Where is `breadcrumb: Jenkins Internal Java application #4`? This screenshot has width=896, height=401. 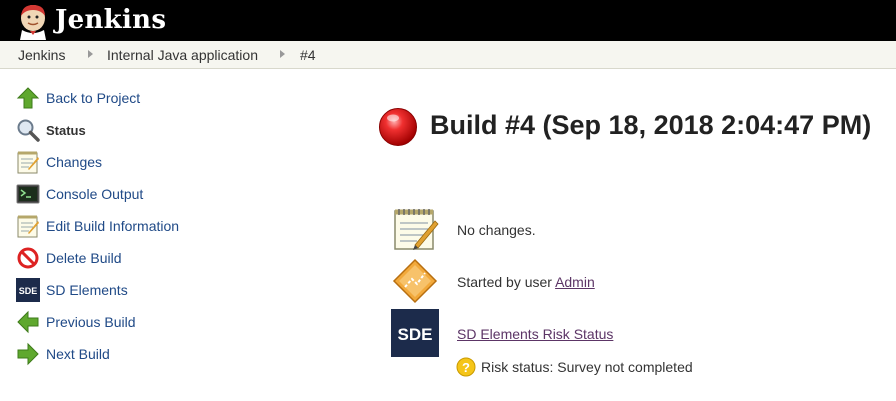
breadcrumb: Jenkins Internal Java application #4 is located at coordinates (448, 55).